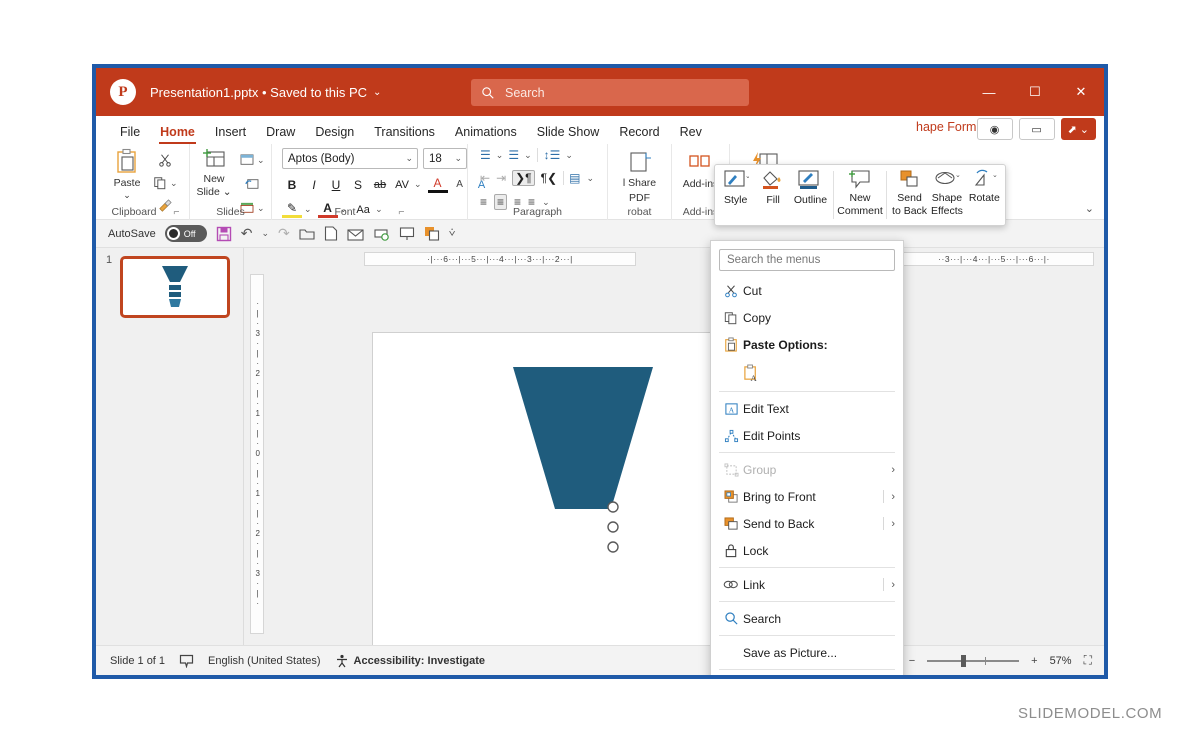 The height and width of the screenshot is (743, 1200). I want to click on menu-item-search: Search, so click(807, 618).